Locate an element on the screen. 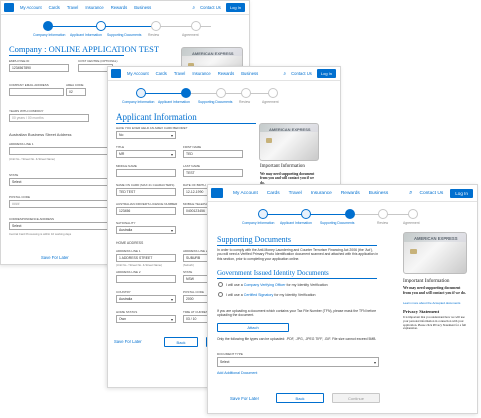 This screenshot has width=481, height=418. step-label: Supporting Documents is located at coordinates (215, 102).